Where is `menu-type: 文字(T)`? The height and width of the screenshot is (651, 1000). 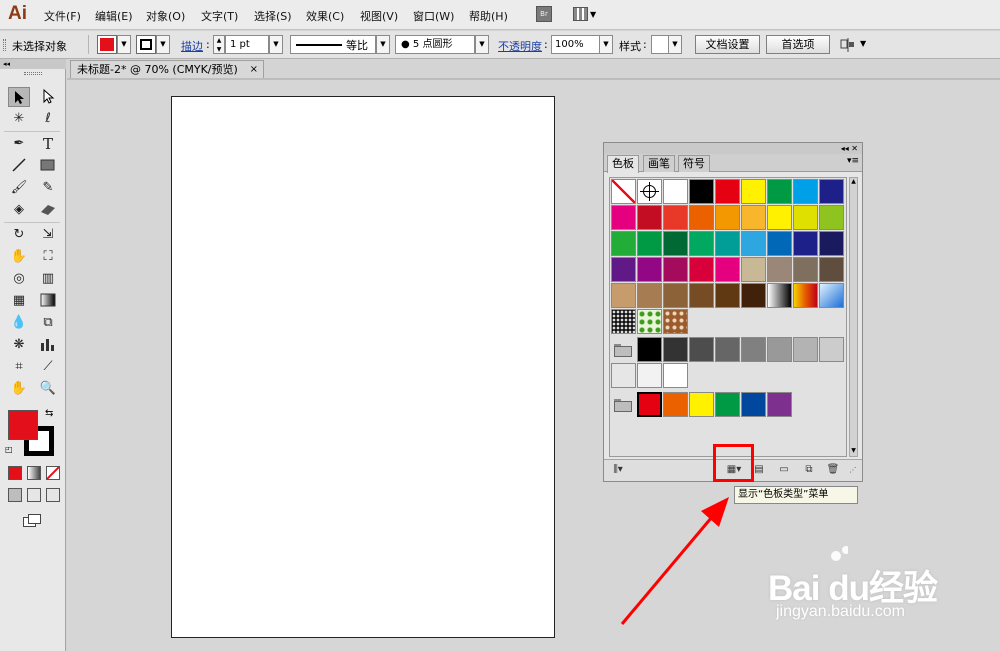
menu-type: 文字(T) is located at coordinates (219, 16).